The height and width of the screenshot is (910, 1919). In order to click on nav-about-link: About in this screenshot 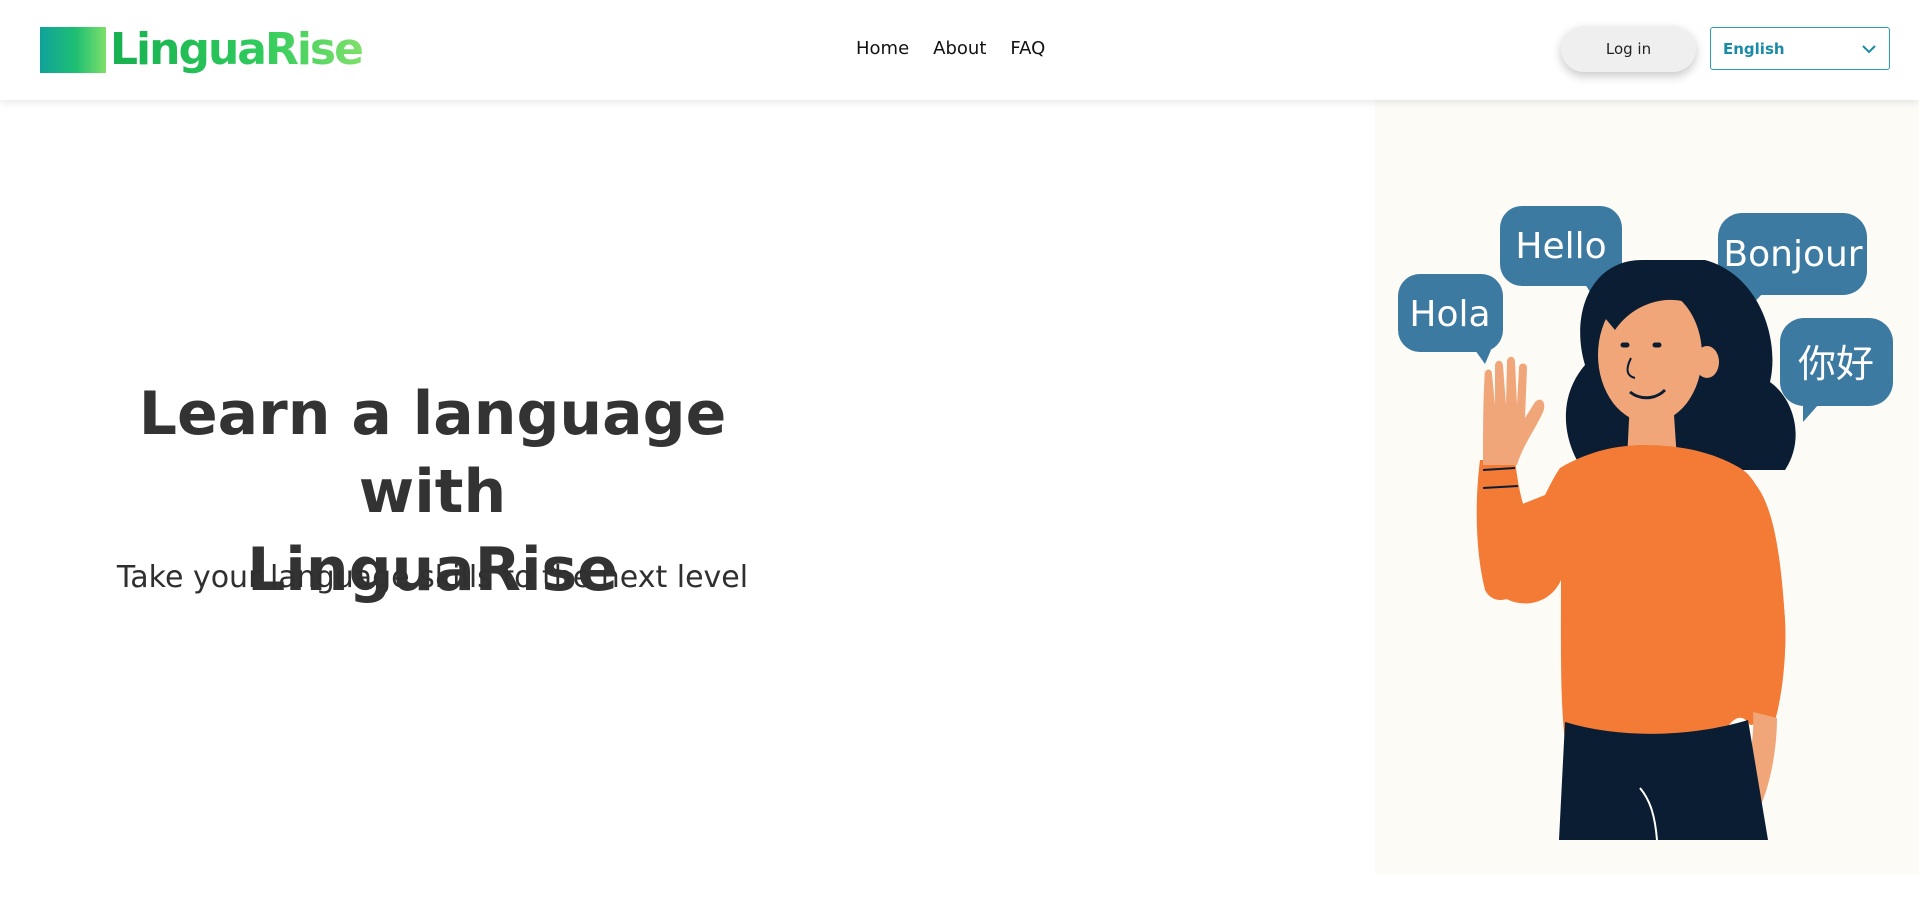, I will do `click(959, 49)`.